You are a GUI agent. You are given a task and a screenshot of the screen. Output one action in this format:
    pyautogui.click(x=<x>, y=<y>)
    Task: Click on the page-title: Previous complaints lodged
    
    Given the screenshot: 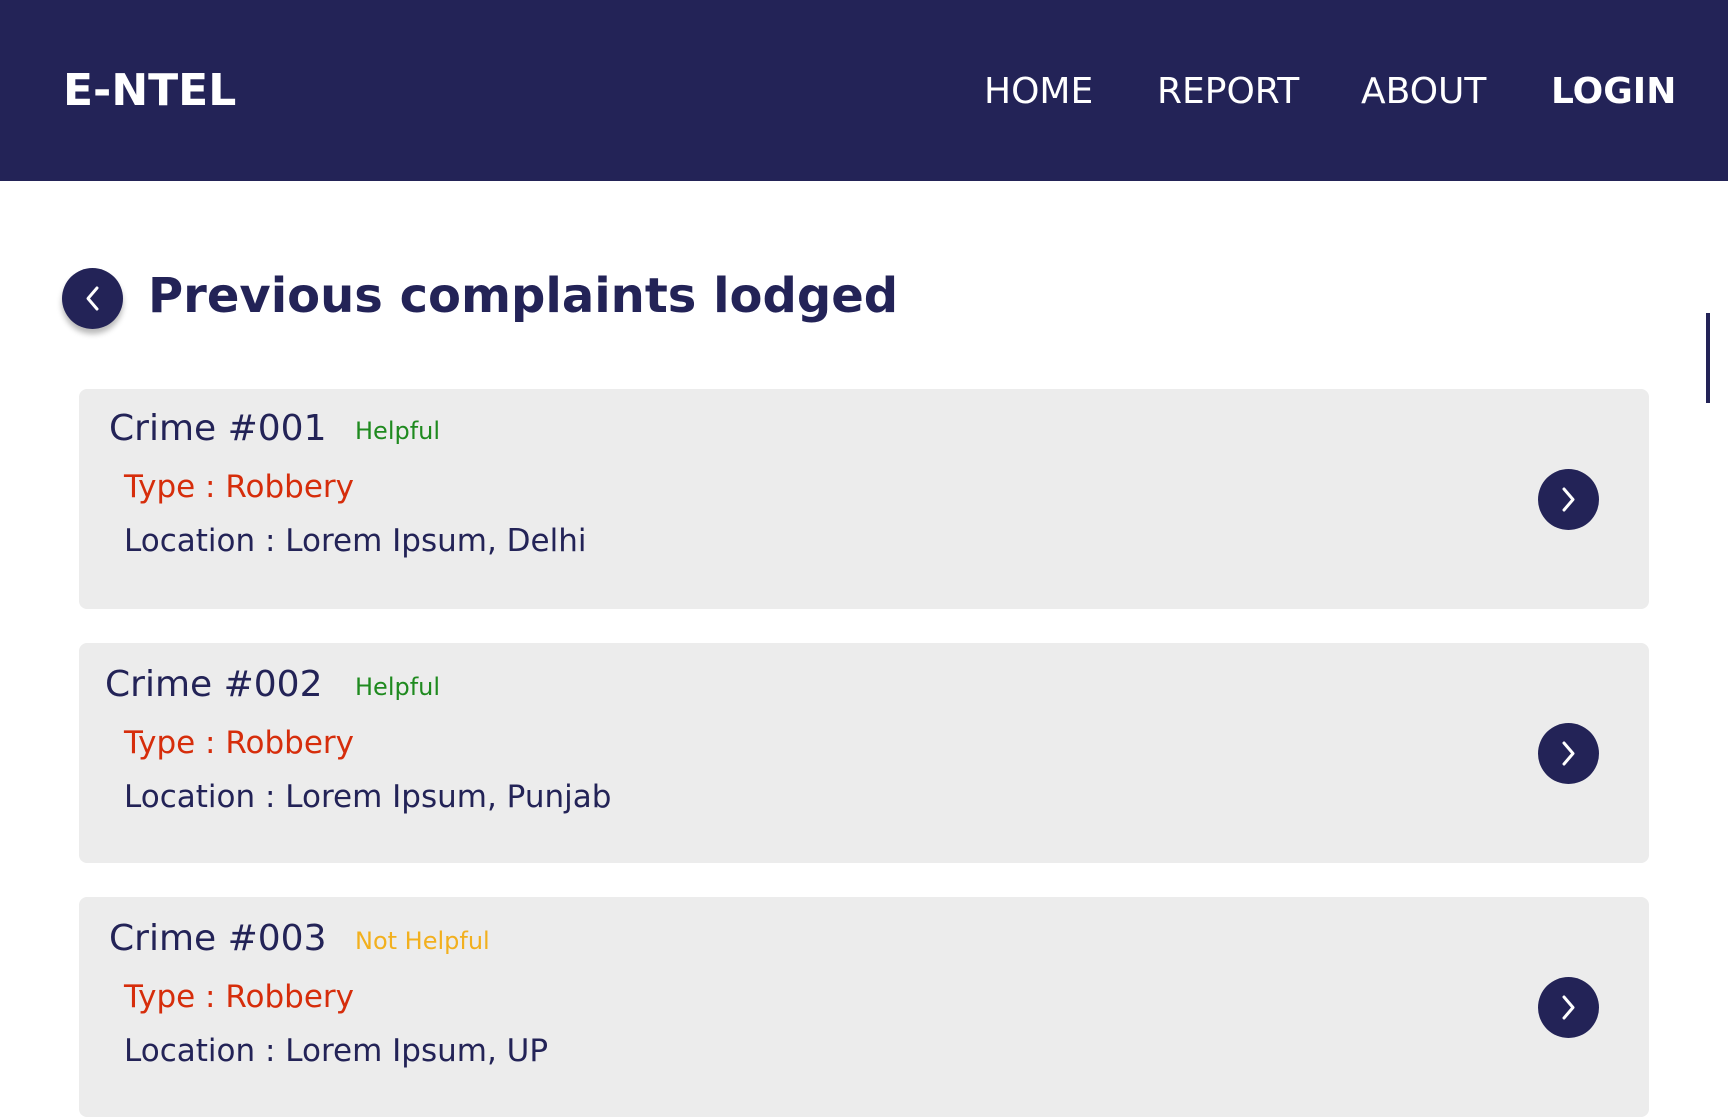 What is the action you would take?
    pyautogui.click(x=523, y=296)
    